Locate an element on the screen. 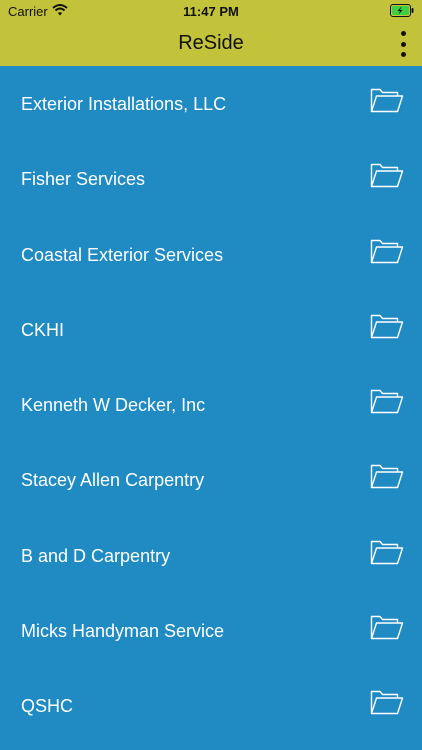  list-item: Kenneth W Decker, Inc is located at coordinates (211, 404).